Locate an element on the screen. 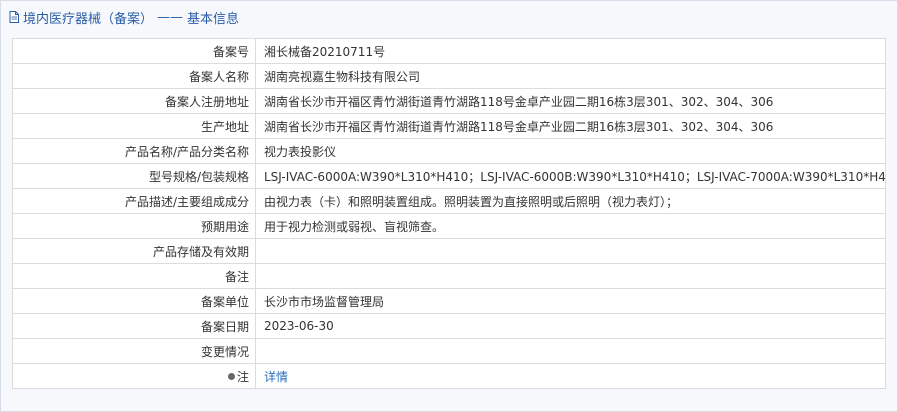 This screenshot has width=898, height=412. row-value-registration-number: 湘长械备20210711号 is located at coordinates (570, 51).